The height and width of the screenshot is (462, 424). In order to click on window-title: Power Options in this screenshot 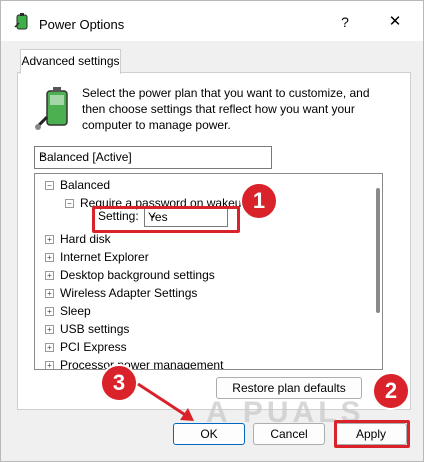, I will do `click(82, 24)`.